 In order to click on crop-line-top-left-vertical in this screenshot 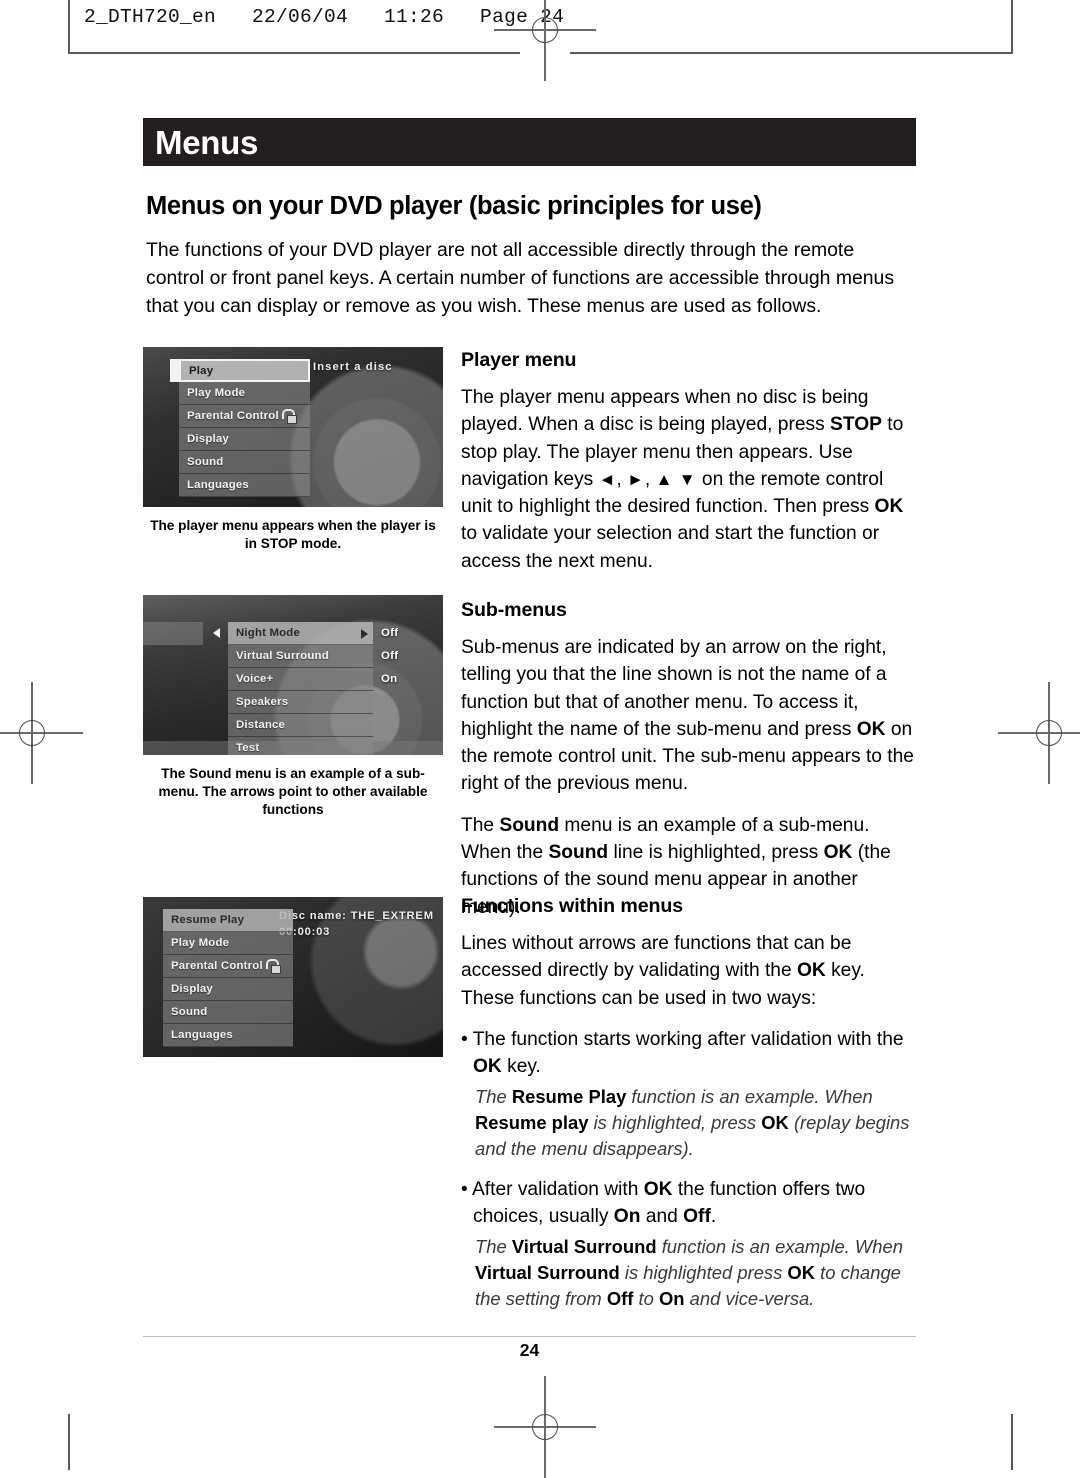, I will do `click(69, 26)`.